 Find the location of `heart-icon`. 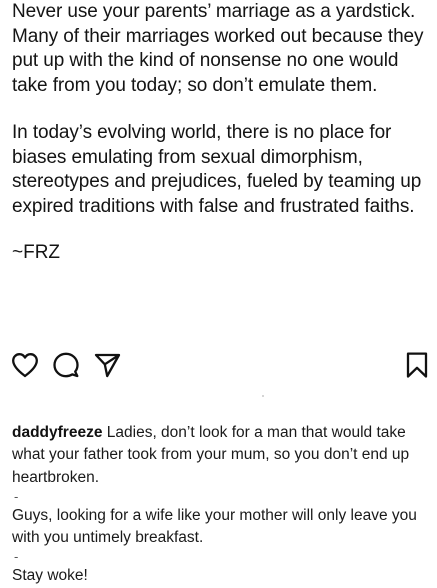

heart-icon is located at coordinates (25, 365).